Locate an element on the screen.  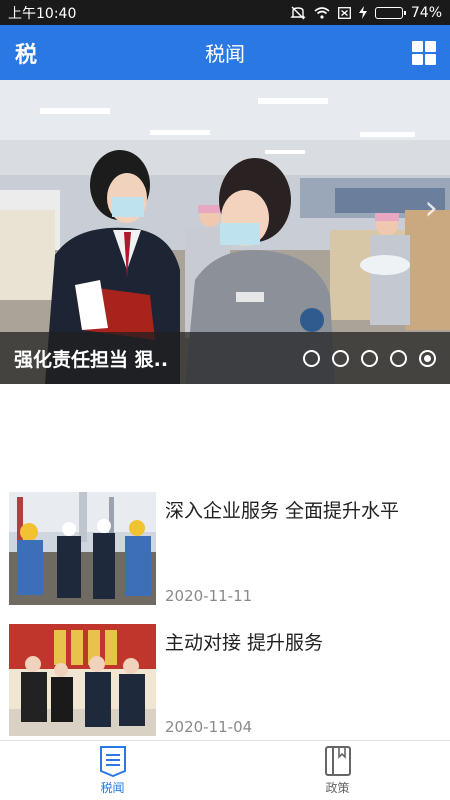
news-title: 主动对接 提升服务 is located at coordinates (244, 641).